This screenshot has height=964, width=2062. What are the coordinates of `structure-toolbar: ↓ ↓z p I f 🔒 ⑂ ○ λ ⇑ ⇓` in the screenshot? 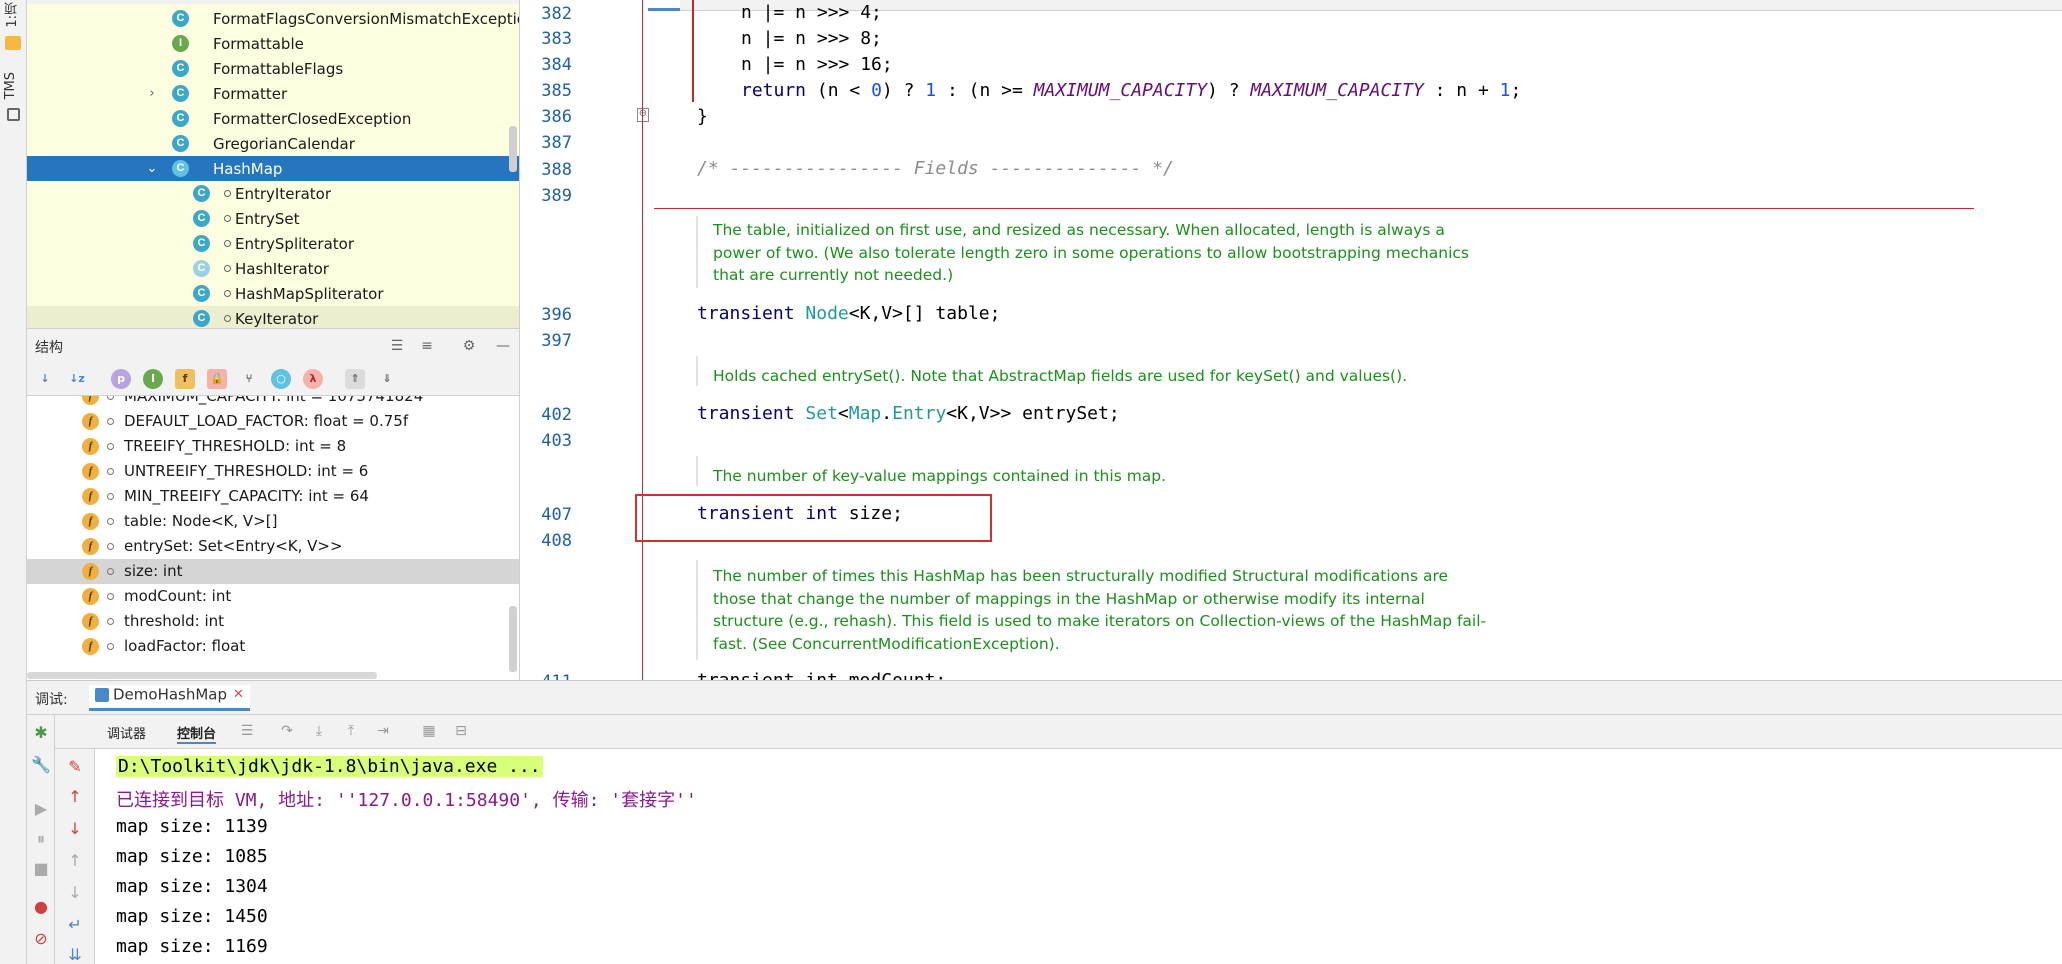 It's located at (273, 379).